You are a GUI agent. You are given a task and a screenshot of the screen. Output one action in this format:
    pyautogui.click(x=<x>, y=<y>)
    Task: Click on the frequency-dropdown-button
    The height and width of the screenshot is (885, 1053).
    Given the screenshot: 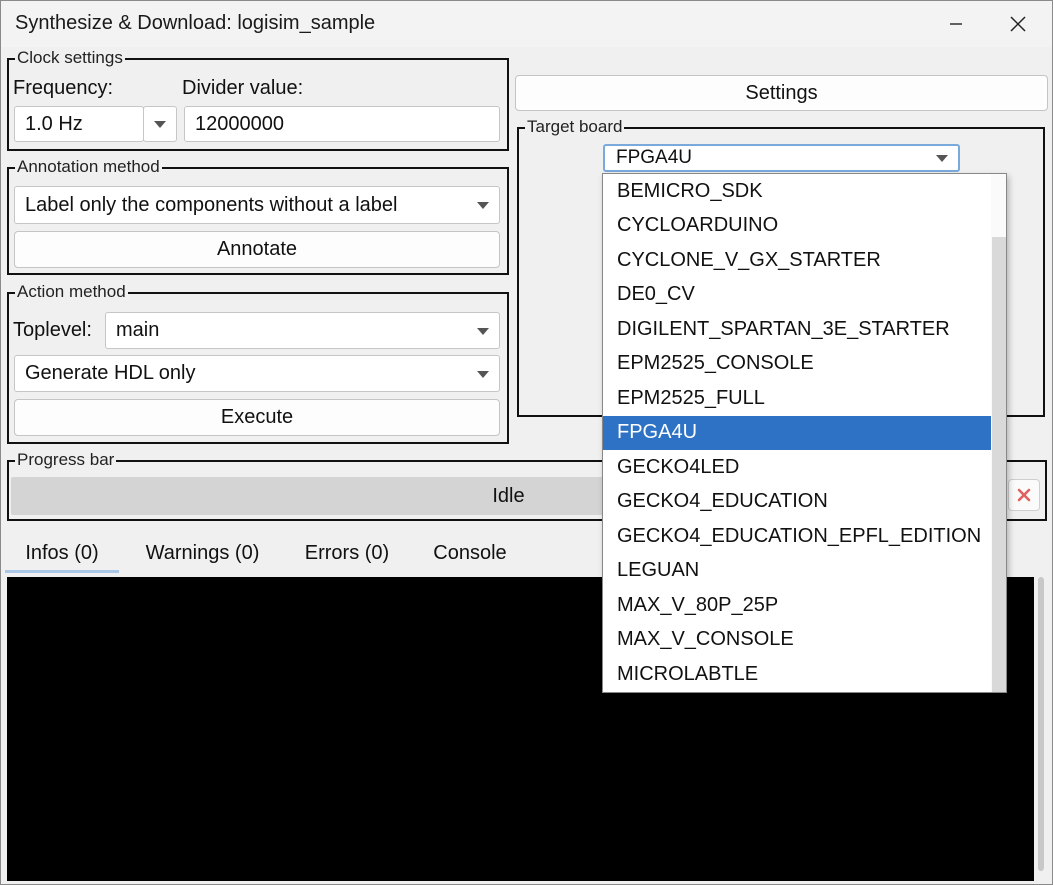 What is the action you would take?
    pyautogui.click(x=160, y=124)
    